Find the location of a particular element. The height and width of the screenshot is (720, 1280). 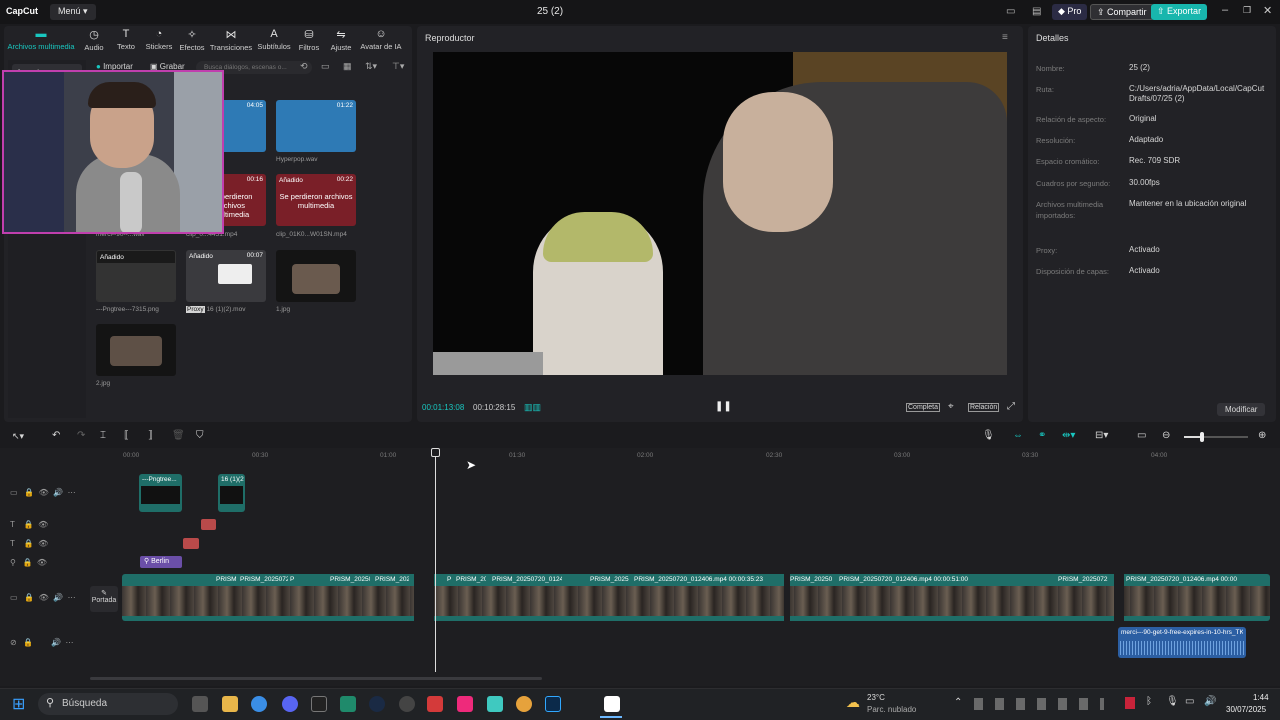

taskbar-search: ⚲ Búsqueda is located at coordinates (108, 704).